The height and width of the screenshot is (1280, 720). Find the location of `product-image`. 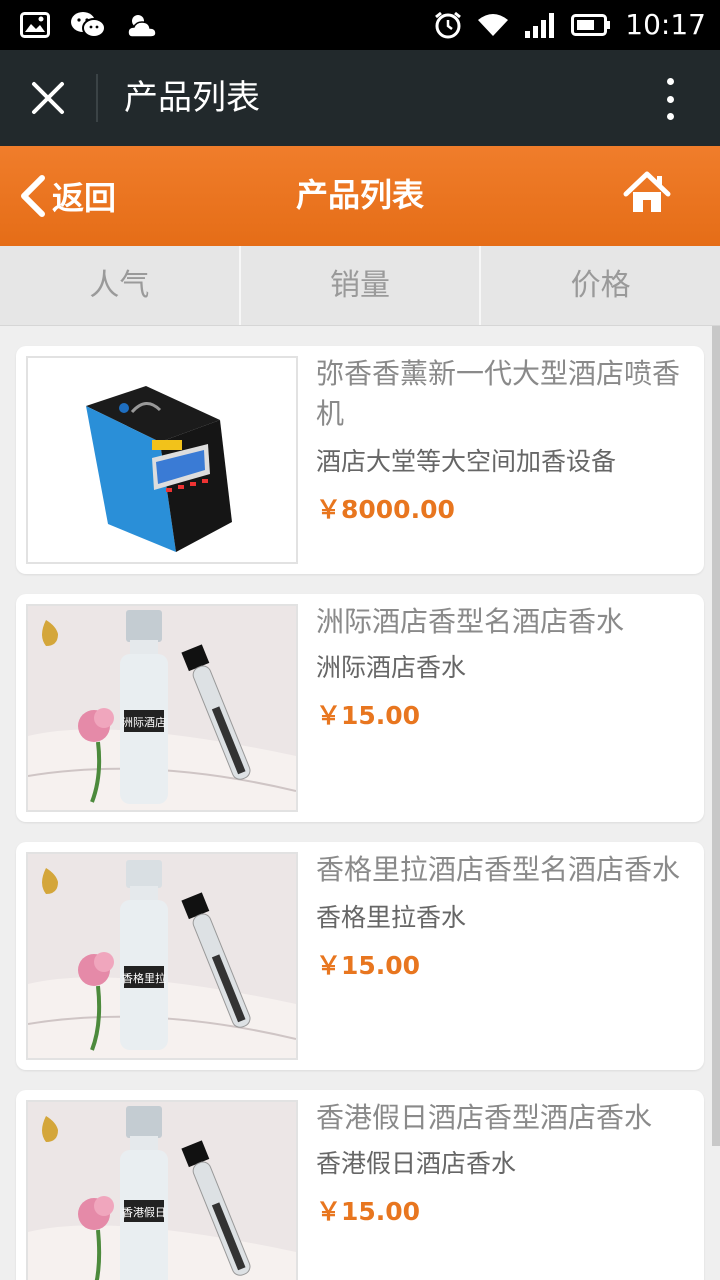

product-image is located at coordinates (162, 460).